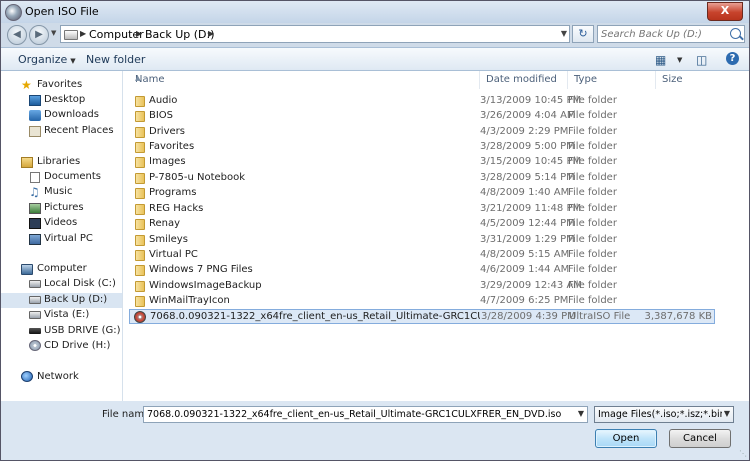 The width and height of the screenshot is (750, 461). Describe the element at coordinates (422, 240) in the screenshot. I see `file-row-smileys: Smileys 3/31/2009 1:29 PM File folder` at that location.